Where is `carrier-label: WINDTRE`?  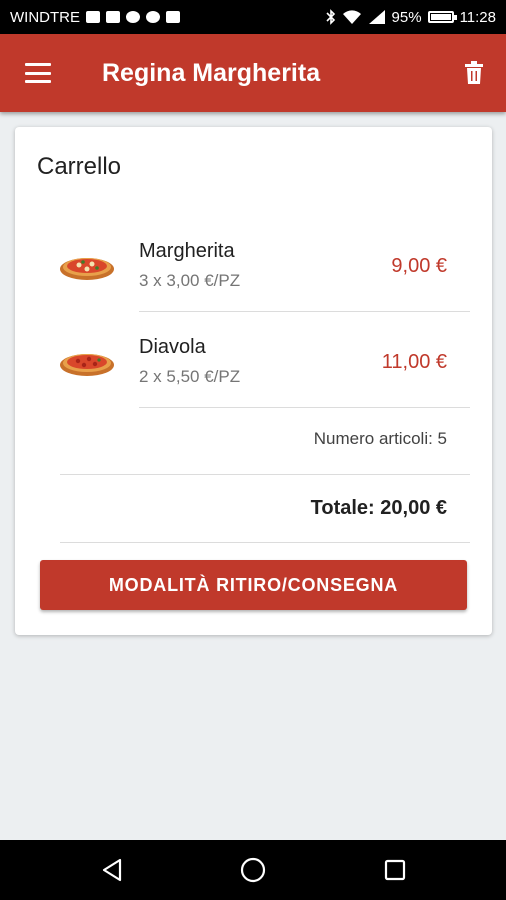 carrier-label: WINDTRE is located at coordinates (45, 17).